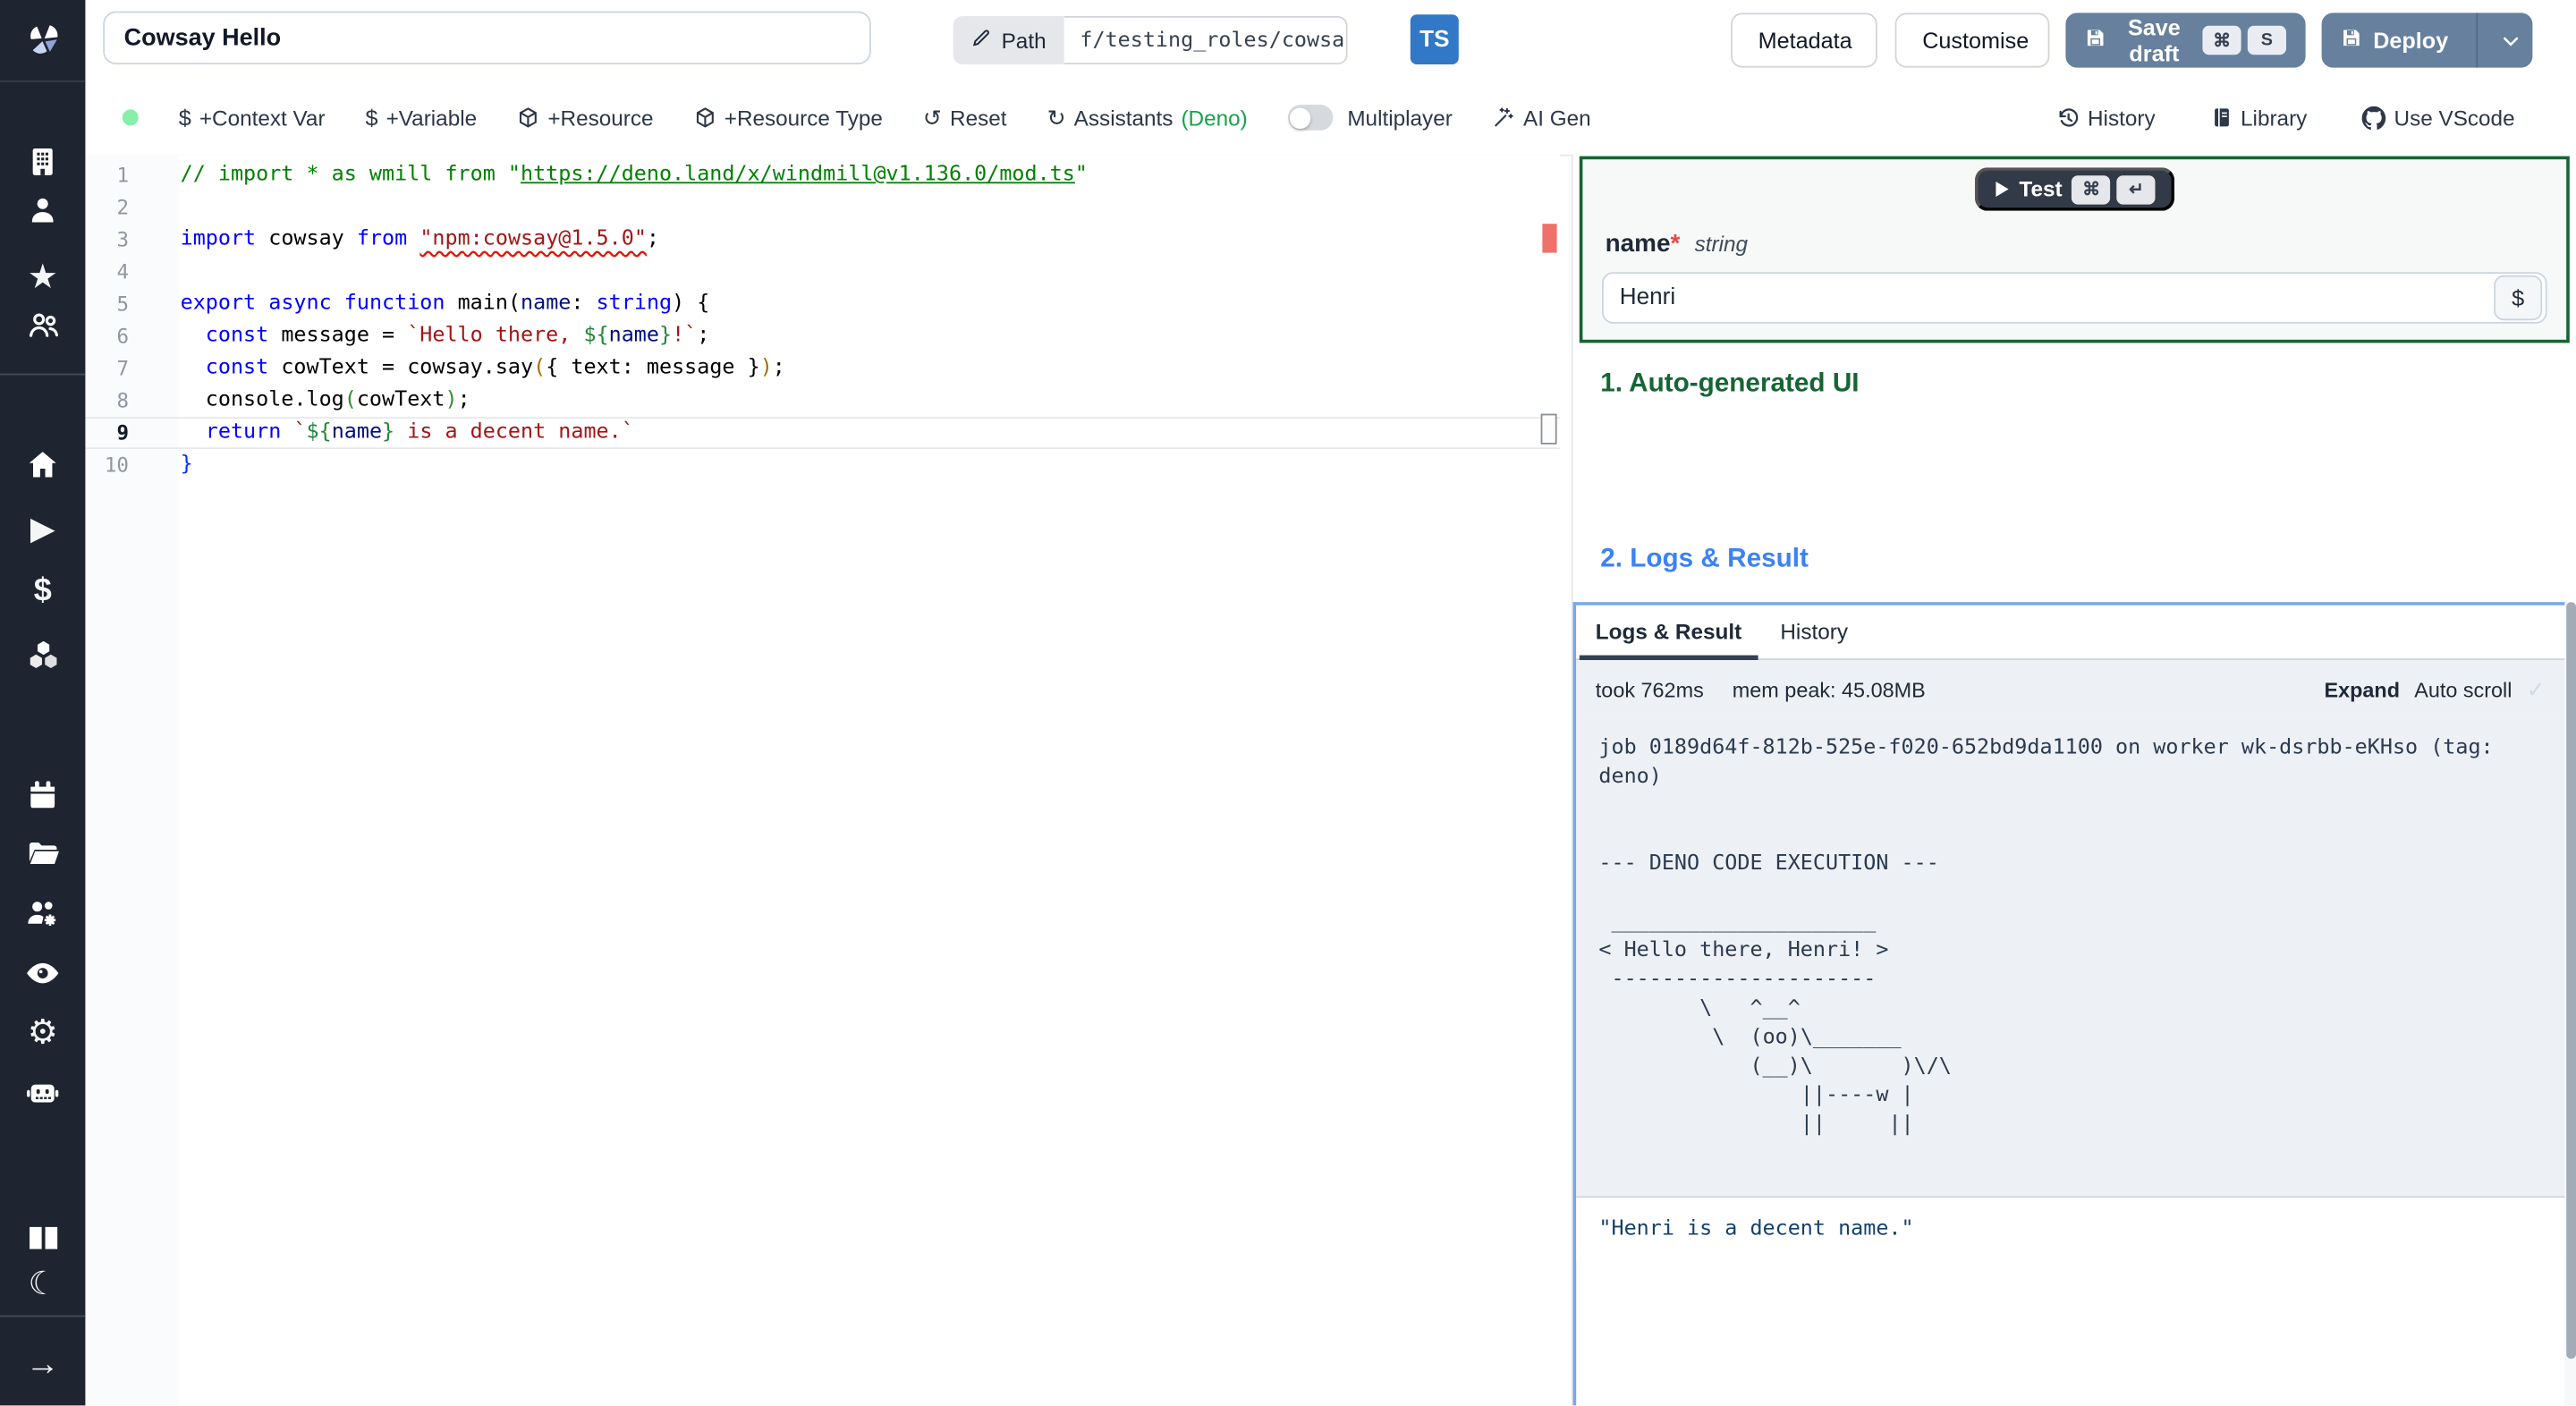  I want to click on script-title-input, so click(487, 38).